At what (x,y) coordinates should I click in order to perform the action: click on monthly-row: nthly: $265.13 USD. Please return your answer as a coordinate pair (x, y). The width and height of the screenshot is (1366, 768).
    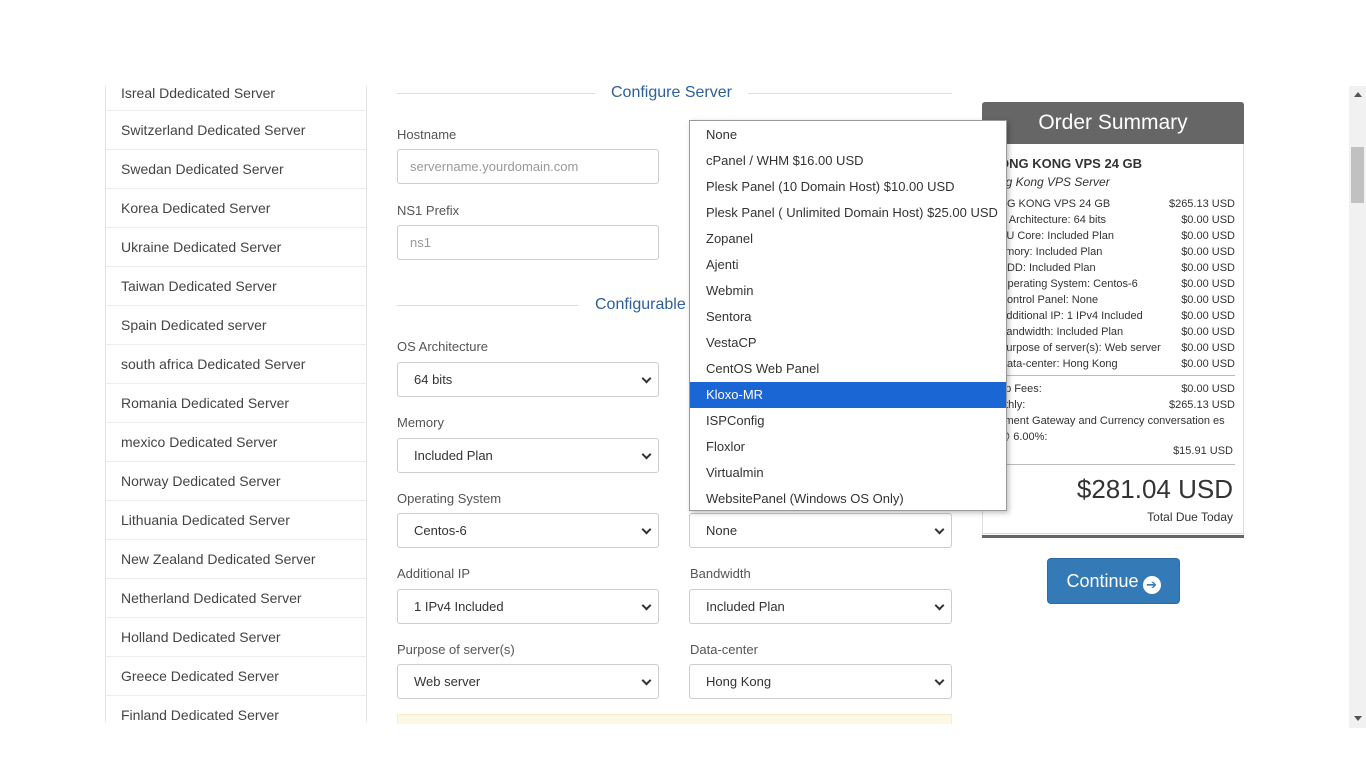
    Looking at the image, I should click on (1117, 405).